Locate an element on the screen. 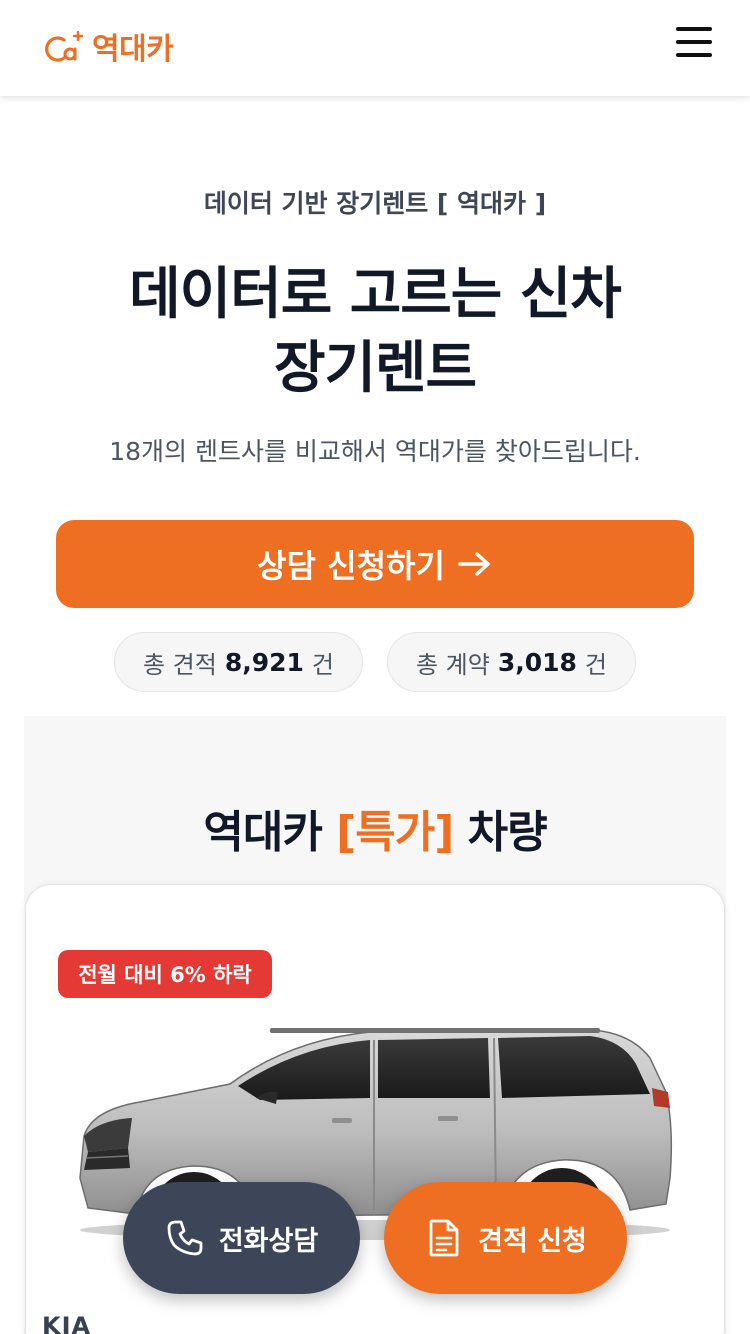  total-quotes-stat: 총 견적 8,921 건 is located at coordinates (238, 662).